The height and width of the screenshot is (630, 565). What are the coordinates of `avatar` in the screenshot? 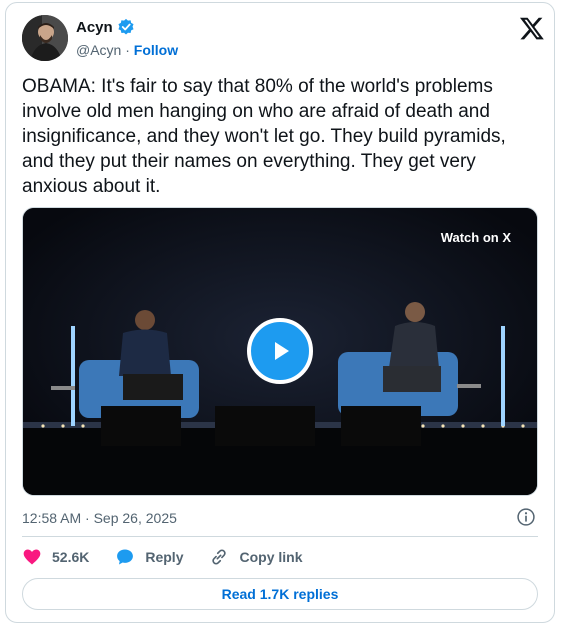 It's located at (45, 38).